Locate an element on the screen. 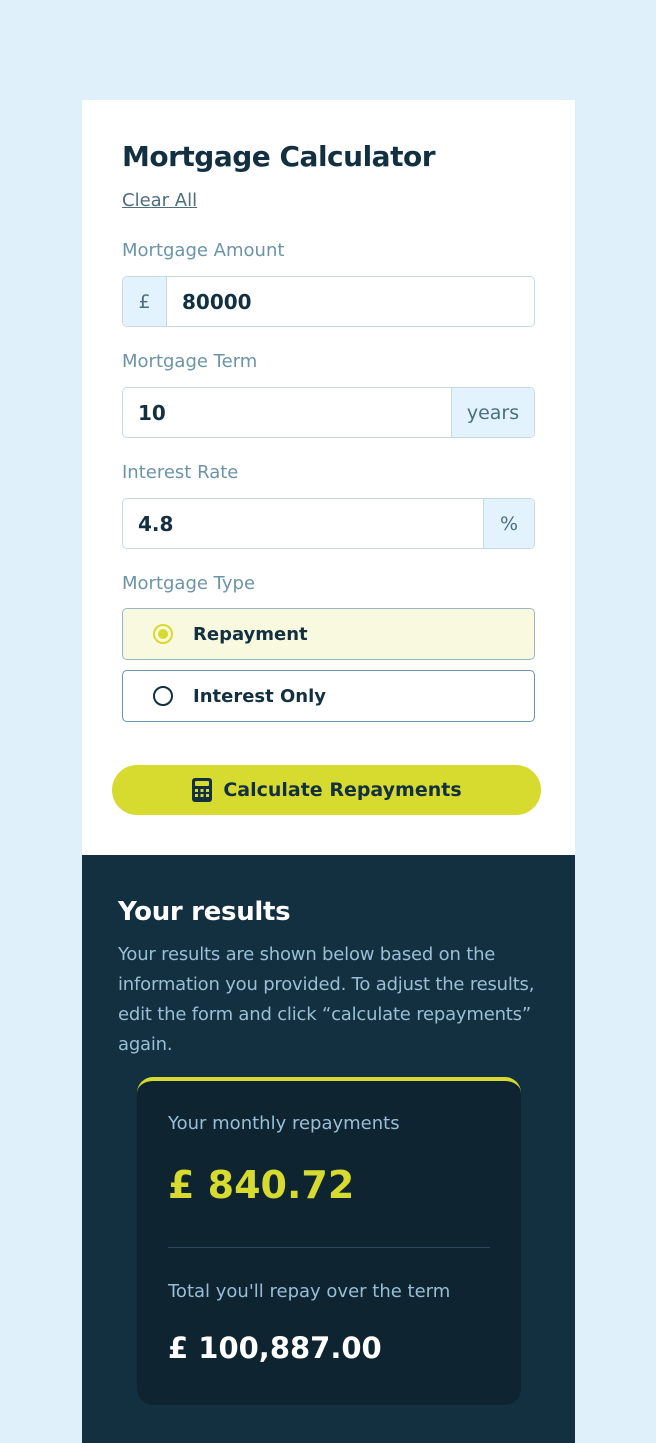 Image resolution: width=656 pixels, height=1443 pixels. calculator-icon is located at coordinates (202, 790).